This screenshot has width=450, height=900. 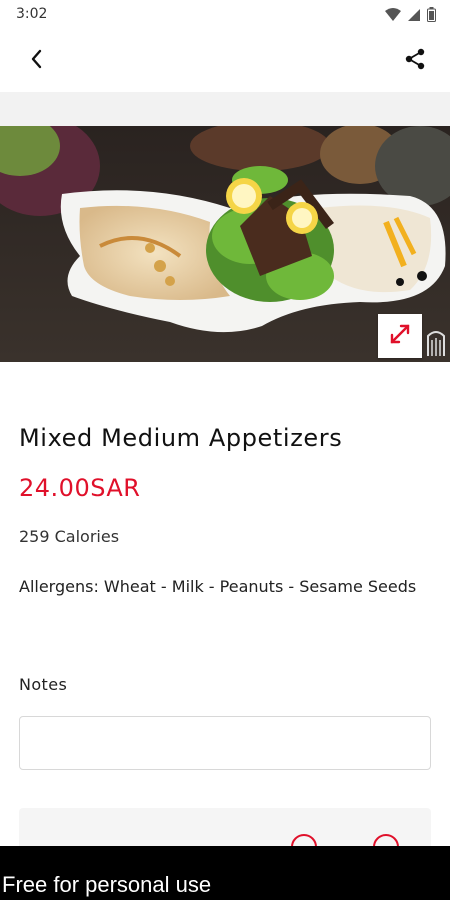 I want to click on status-time: 3:02, so click(x=32, y=14).